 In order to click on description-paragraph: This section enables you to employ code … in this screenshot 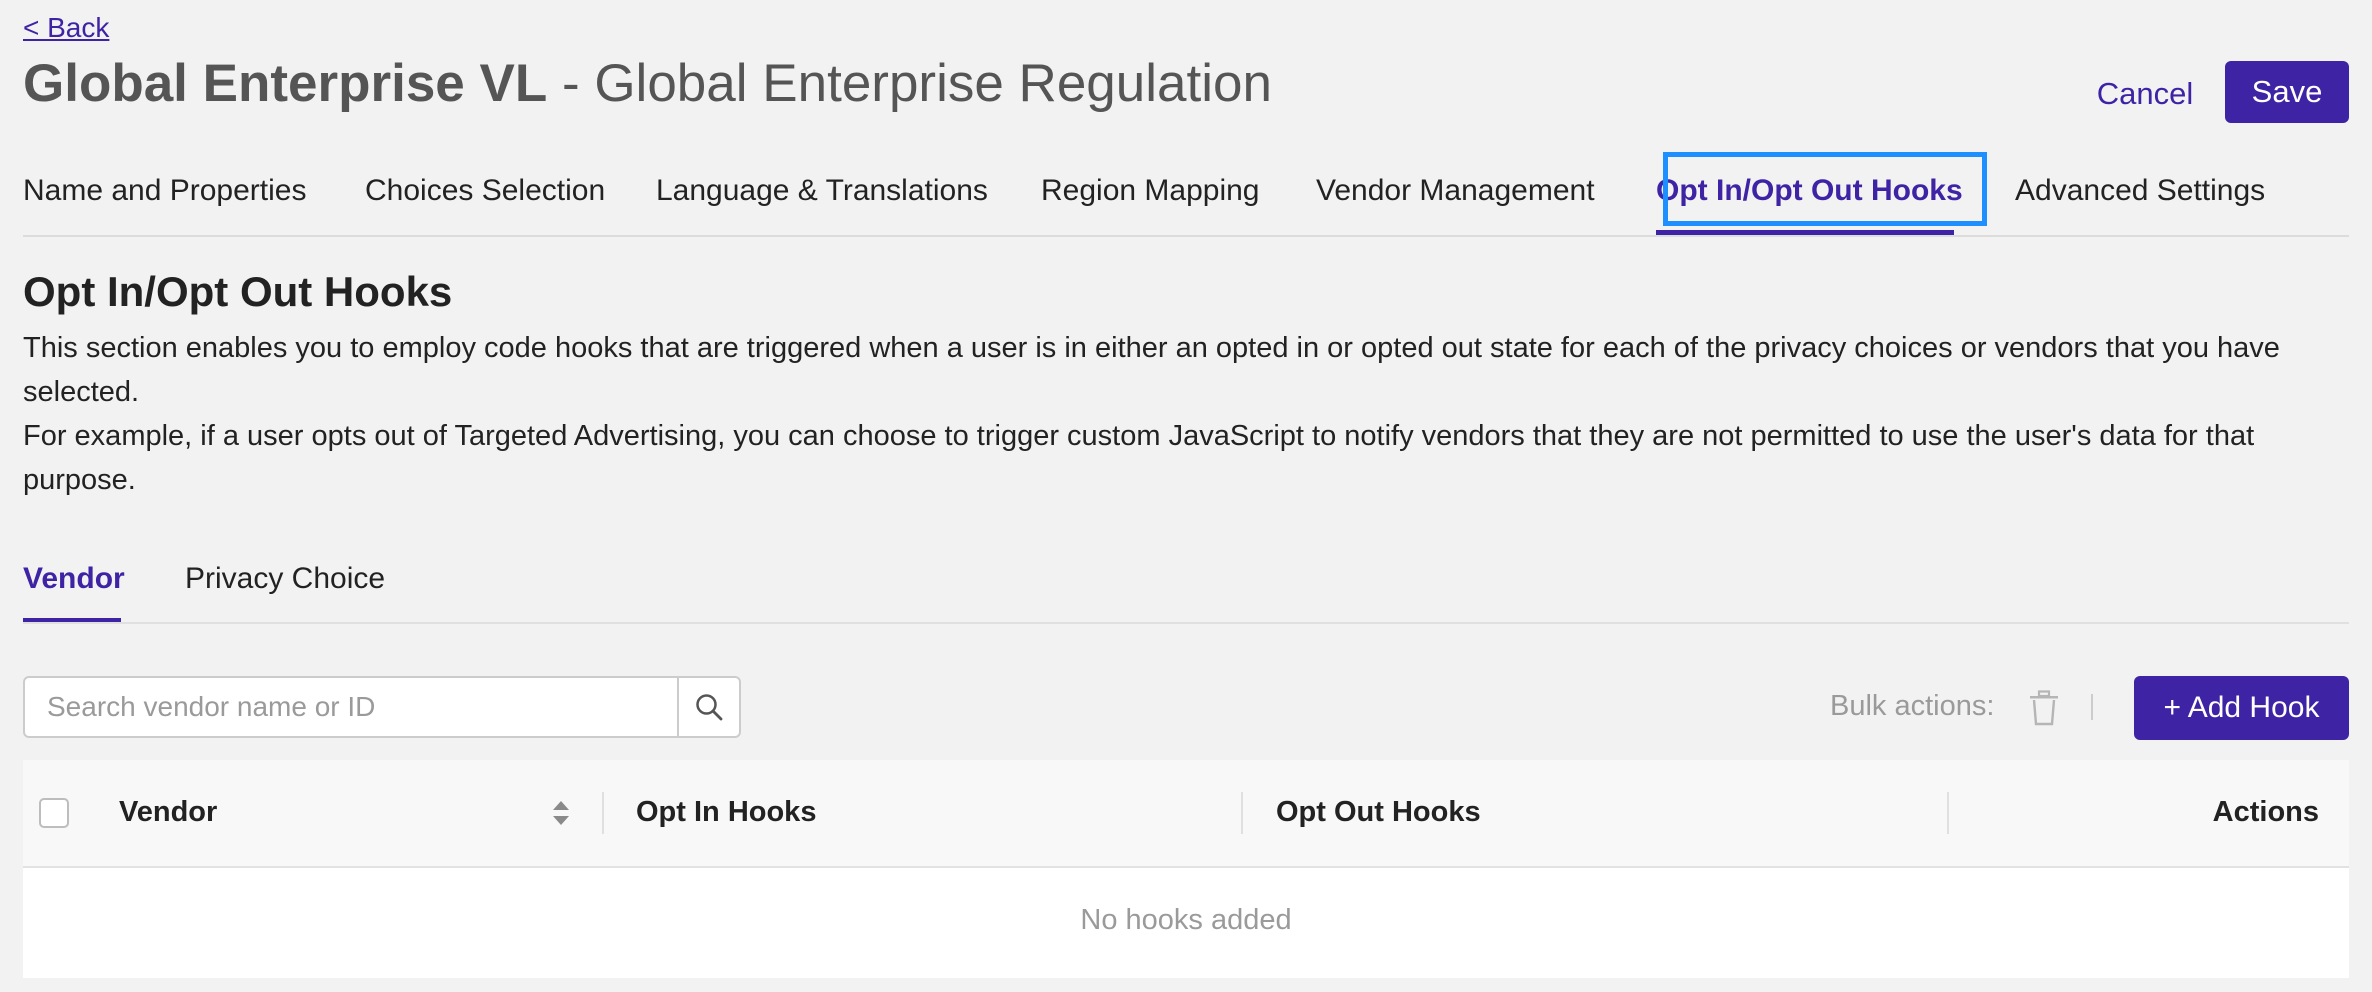, I will do `click(1151, 370)`.